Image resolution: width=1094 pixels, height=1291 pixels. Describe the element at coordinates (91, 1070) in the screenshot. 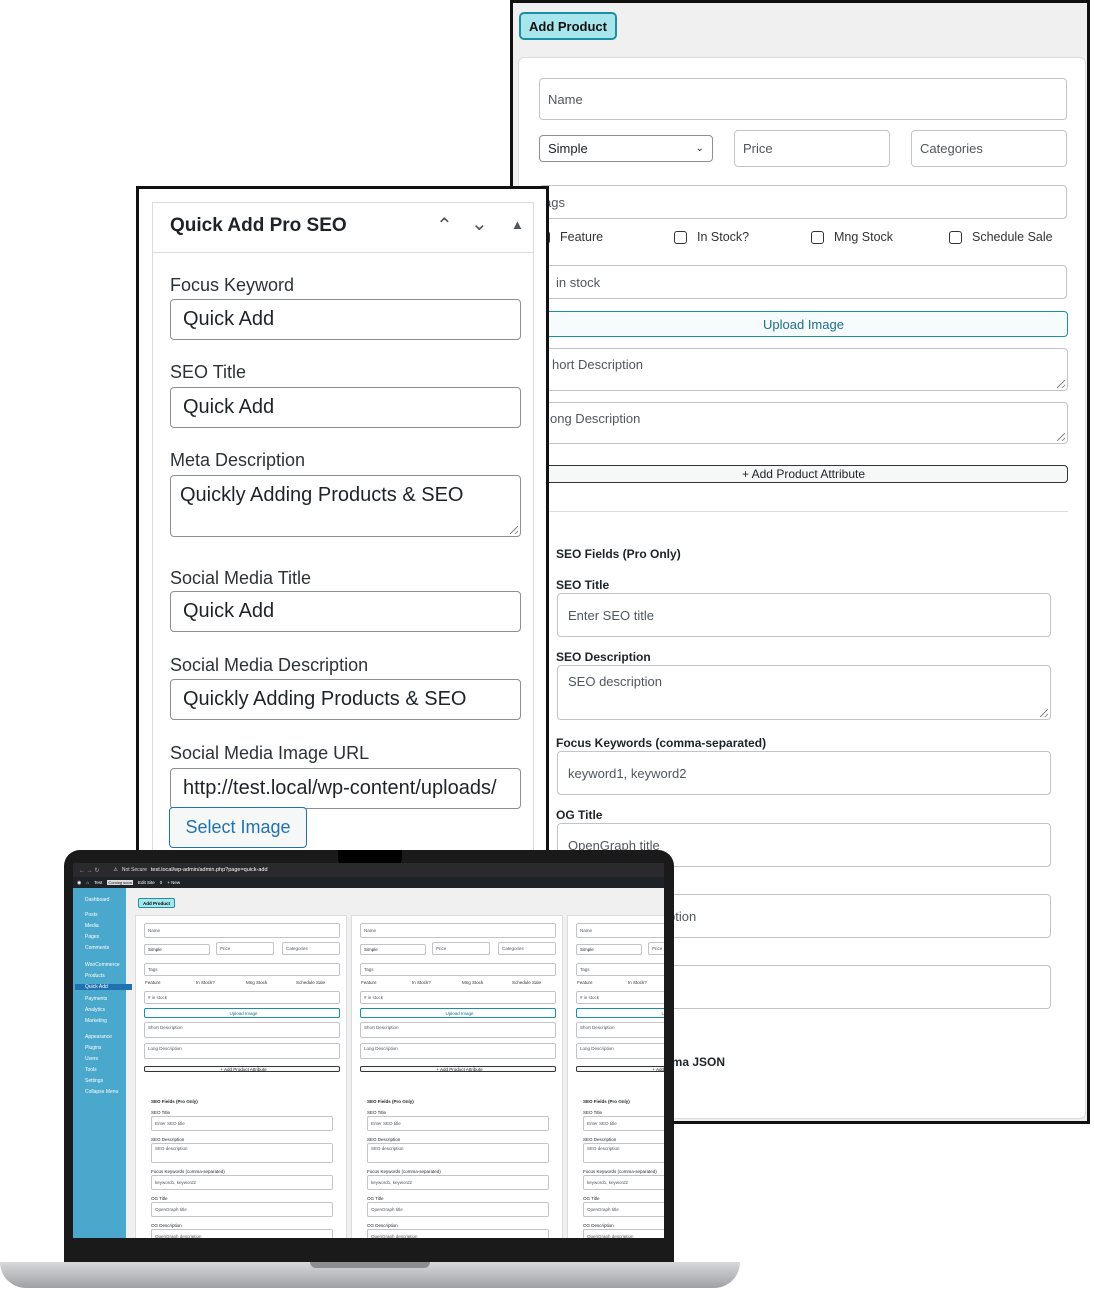

I see `sidebar-item-tools: Tools` at that location.